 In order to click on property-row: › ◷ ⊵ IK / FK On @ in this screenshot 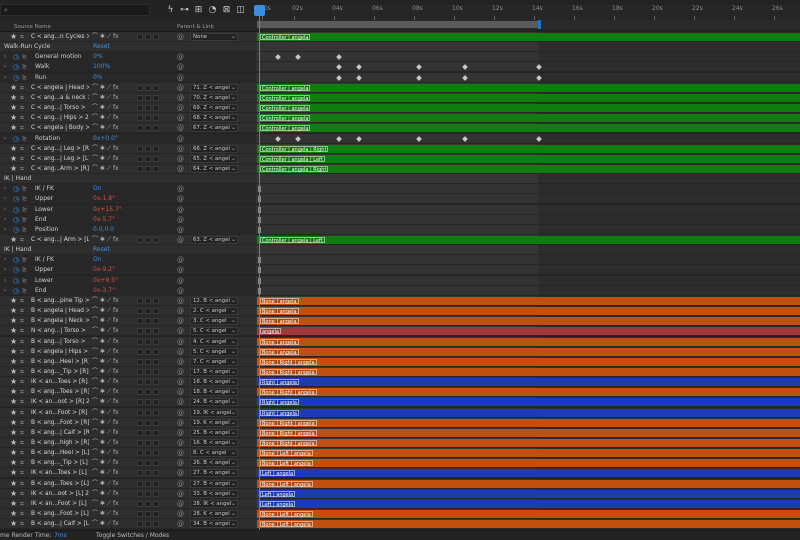, I will do `click(400, 260)`.